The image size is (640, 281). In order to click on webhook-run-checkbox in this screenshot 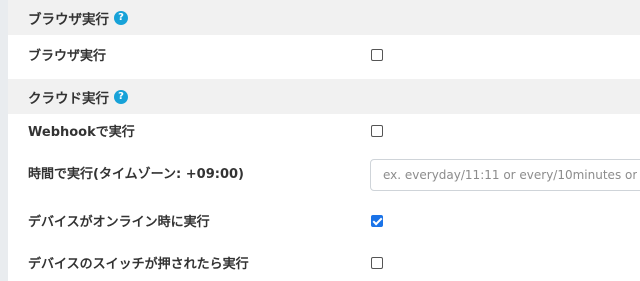, I will do `click(377, 131)`.